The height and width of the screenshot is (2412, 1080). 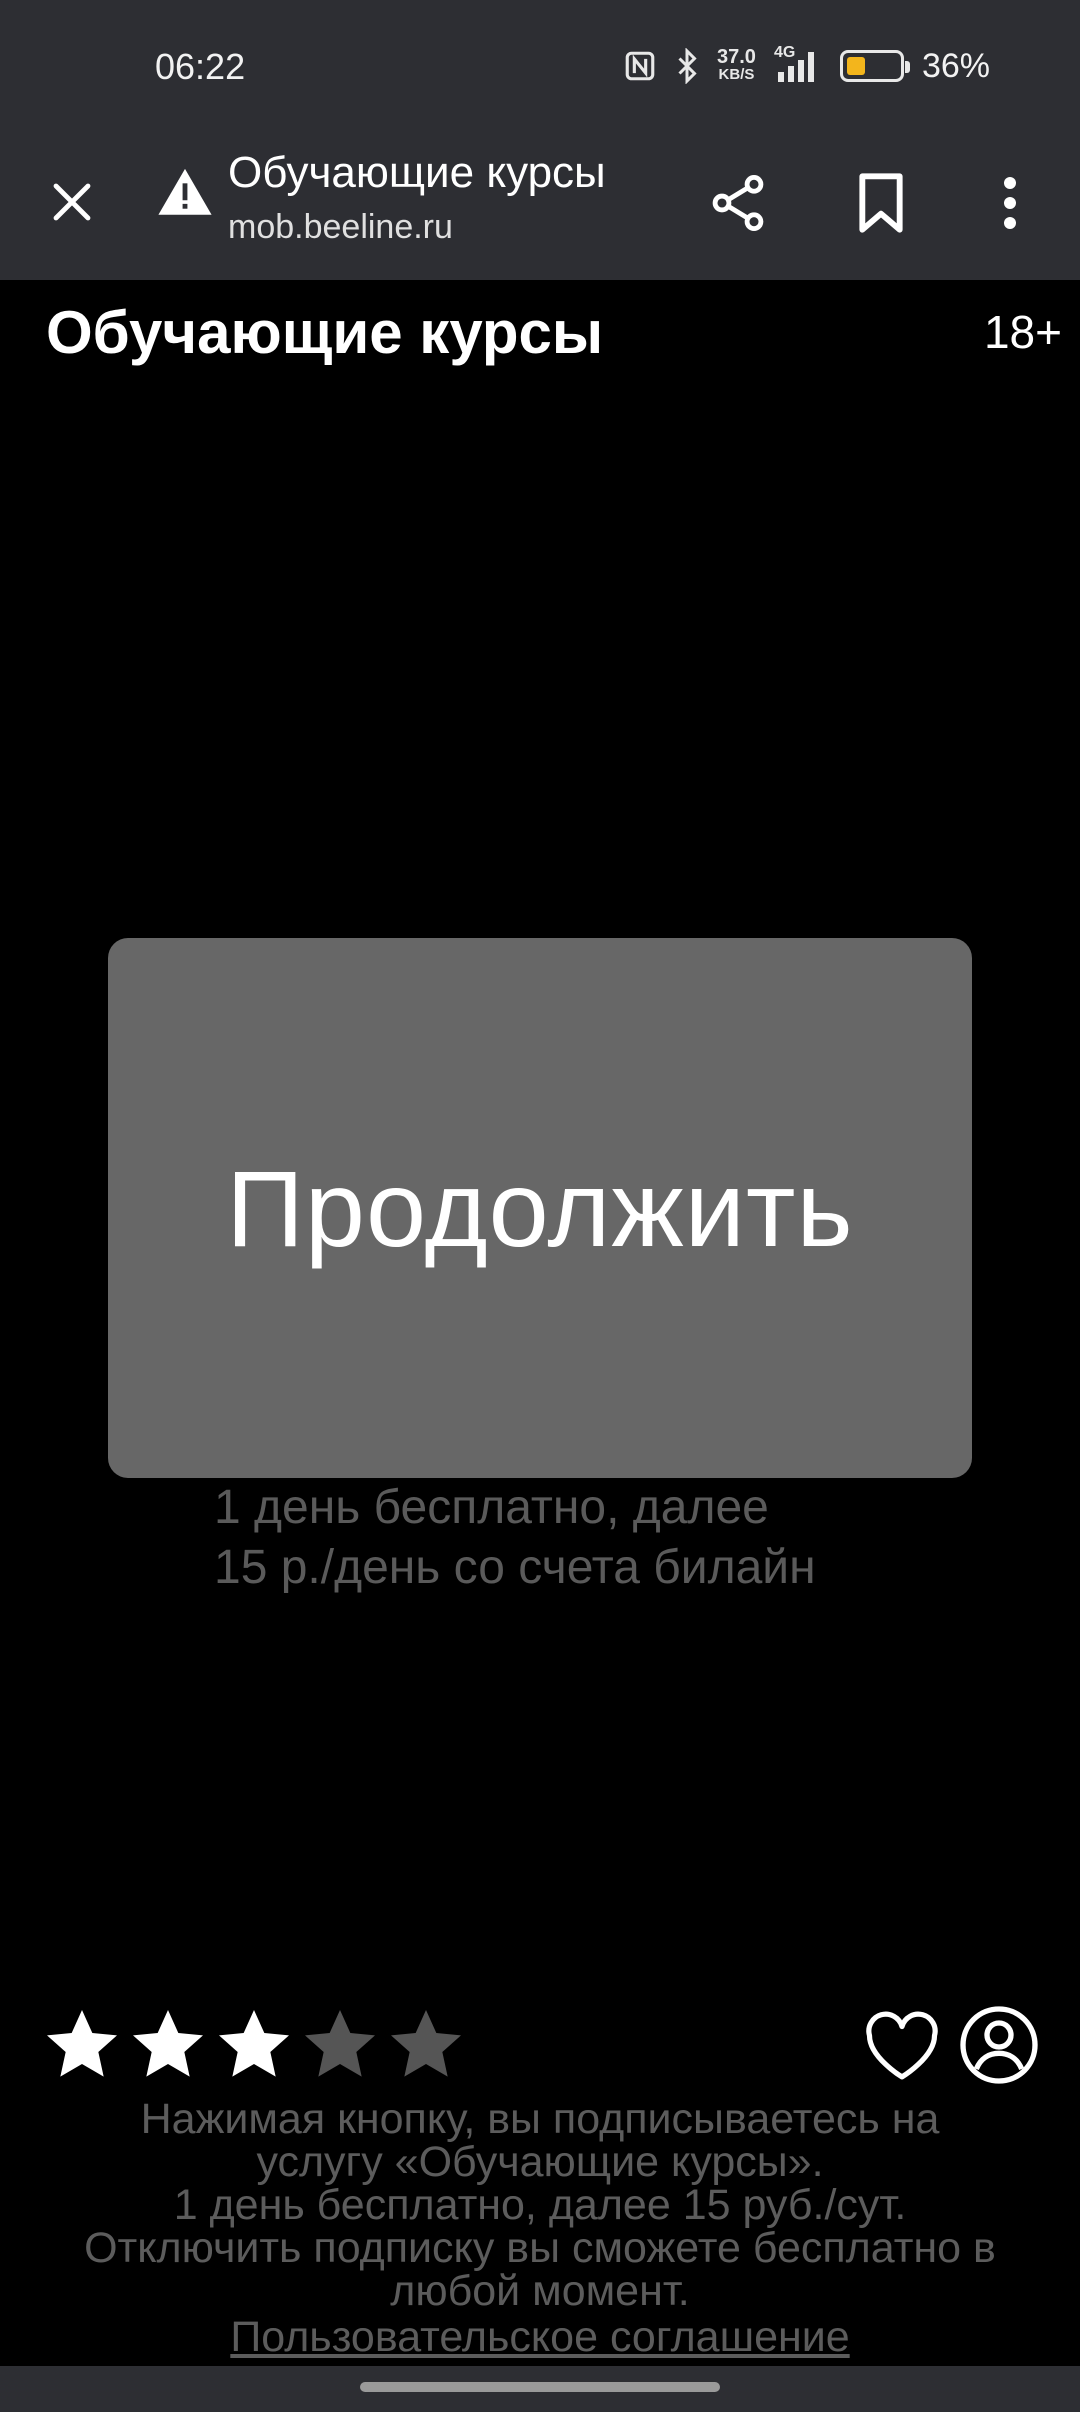 I want to click on battery-percent: 36%, so click(x=955, y=65).